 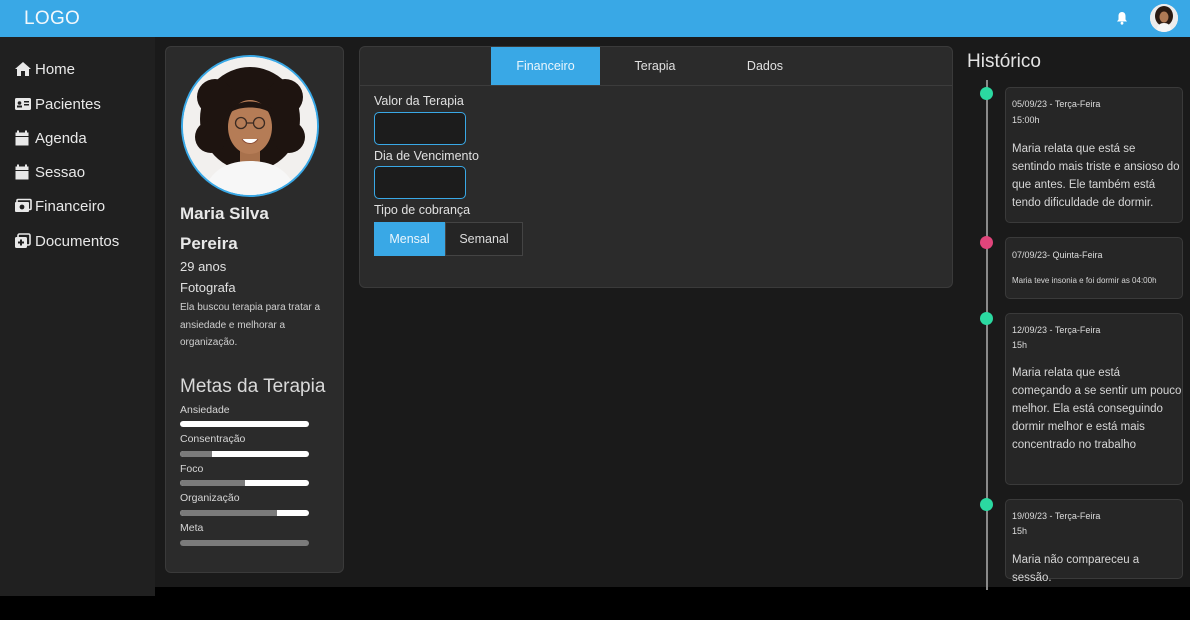 What do you see at coordinates (52, 19) in the screenshot?
I see `logo: LOGO` at bounding box center [52, 19].